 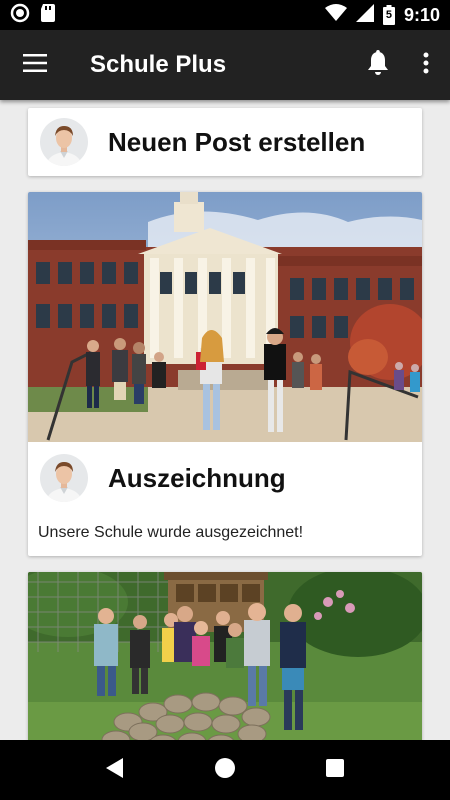 What do you see at coordinates (158, 64) in the screenshot?
I see `app-title: Schule Plus` at bounding box center [158, 64].